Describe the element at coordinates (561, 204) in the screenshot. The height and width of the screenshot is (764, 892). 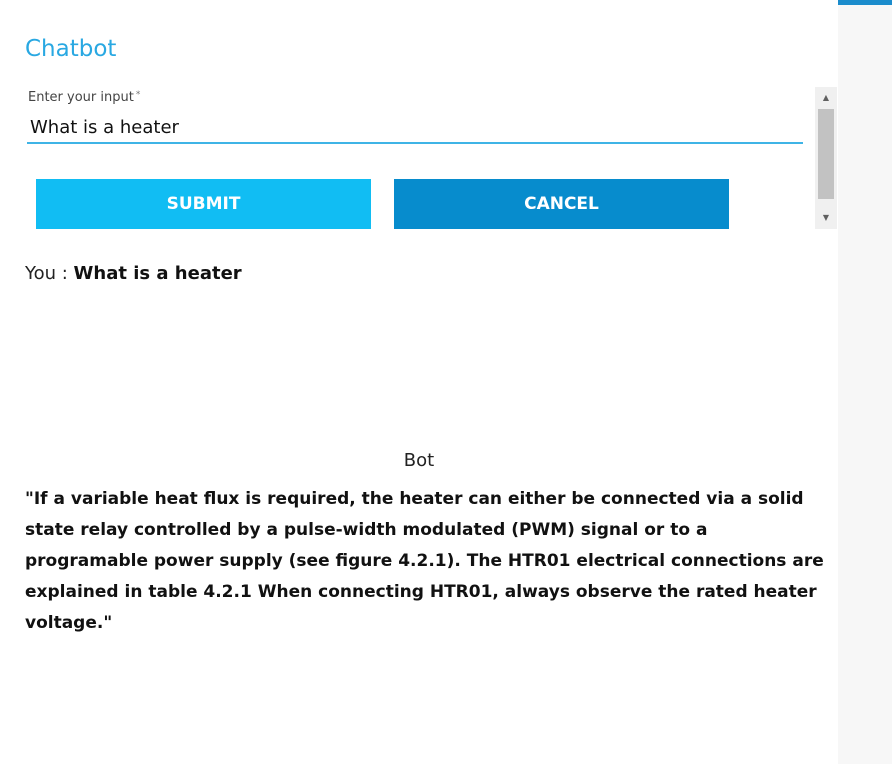
I see `cancel-button: CANCEL` at that location.